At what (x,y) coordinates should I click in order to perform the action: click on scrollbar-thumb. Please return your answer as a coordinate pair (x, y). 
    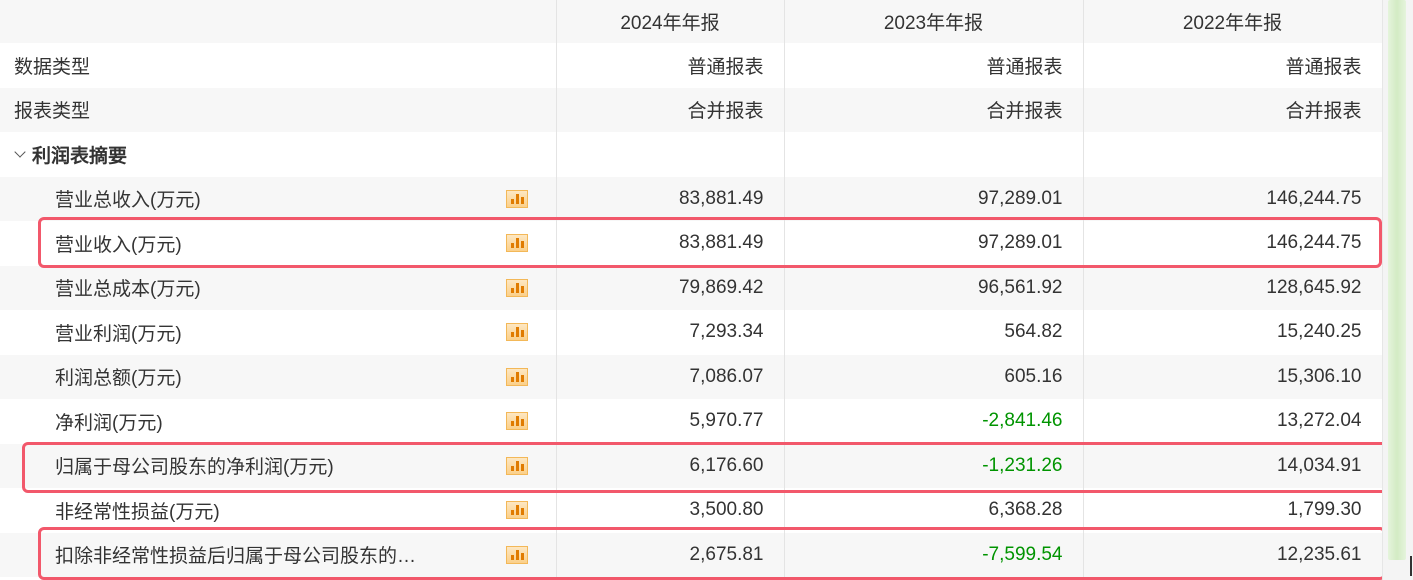
    Looking at the image, I should click on (1397, 280).